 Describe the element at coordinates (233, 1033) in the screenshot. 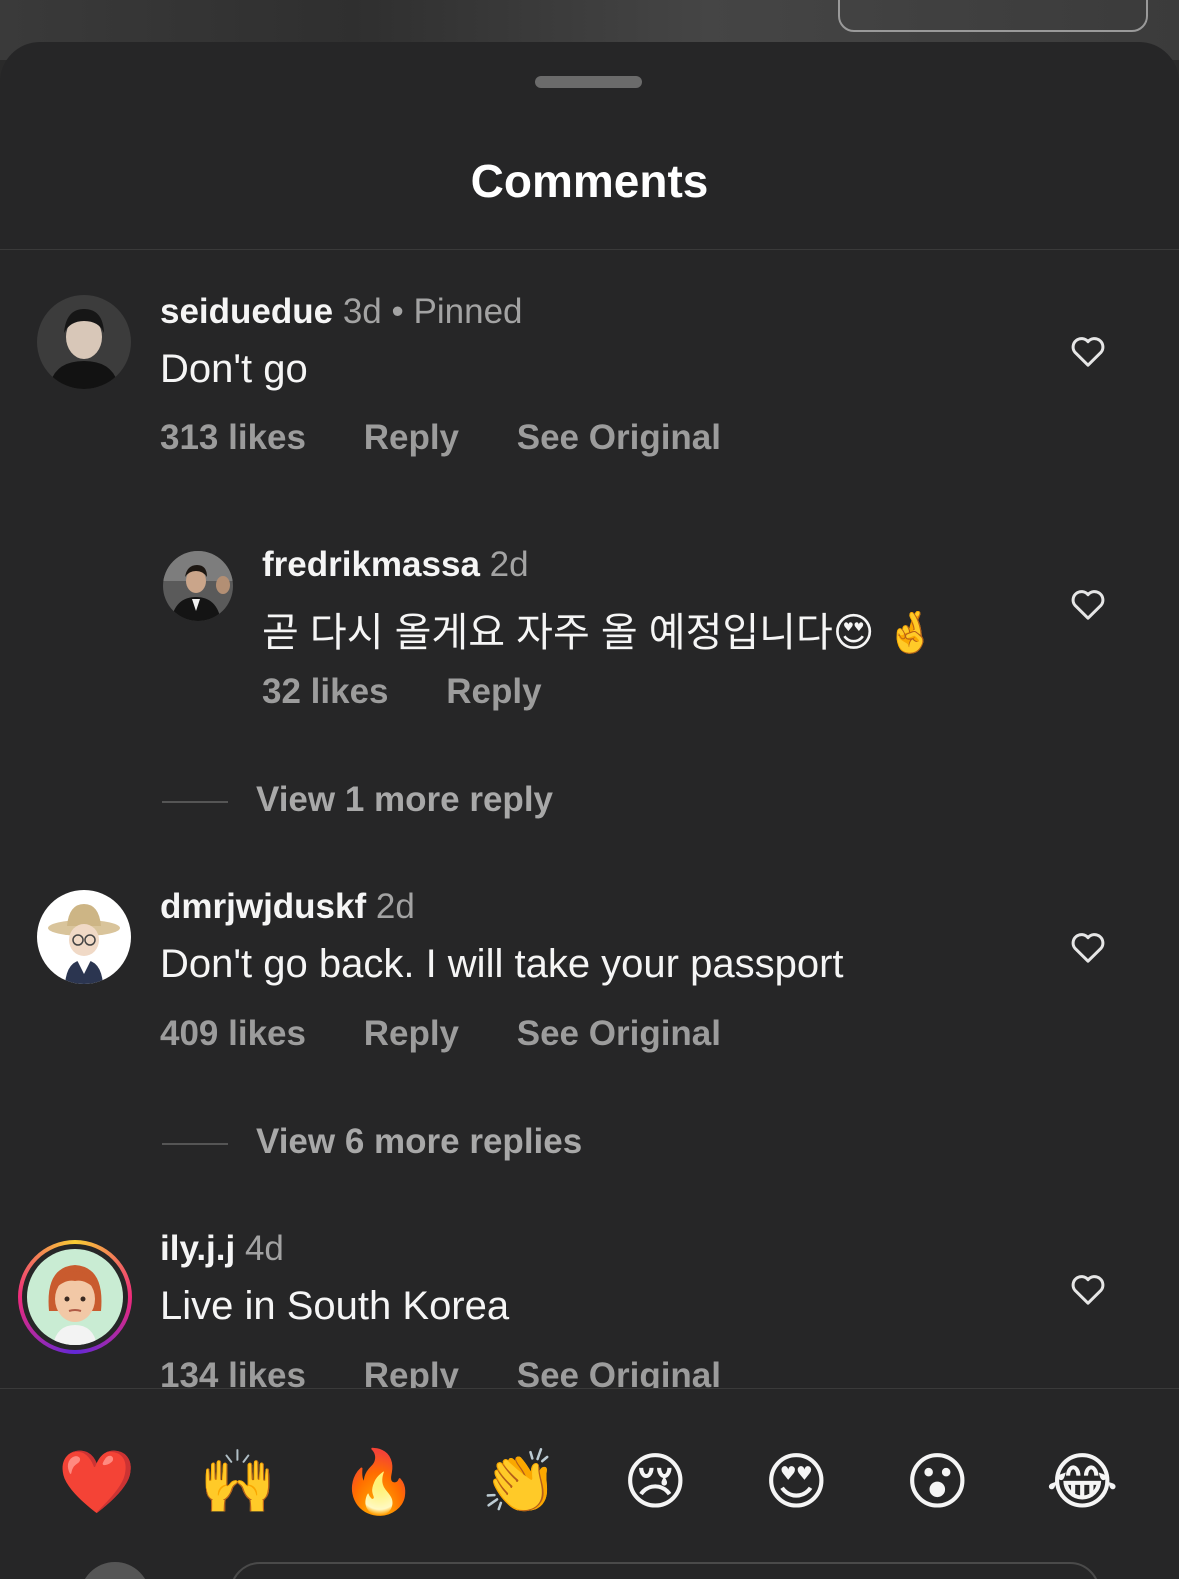

I see `likes-count: 409 likes` at that location.